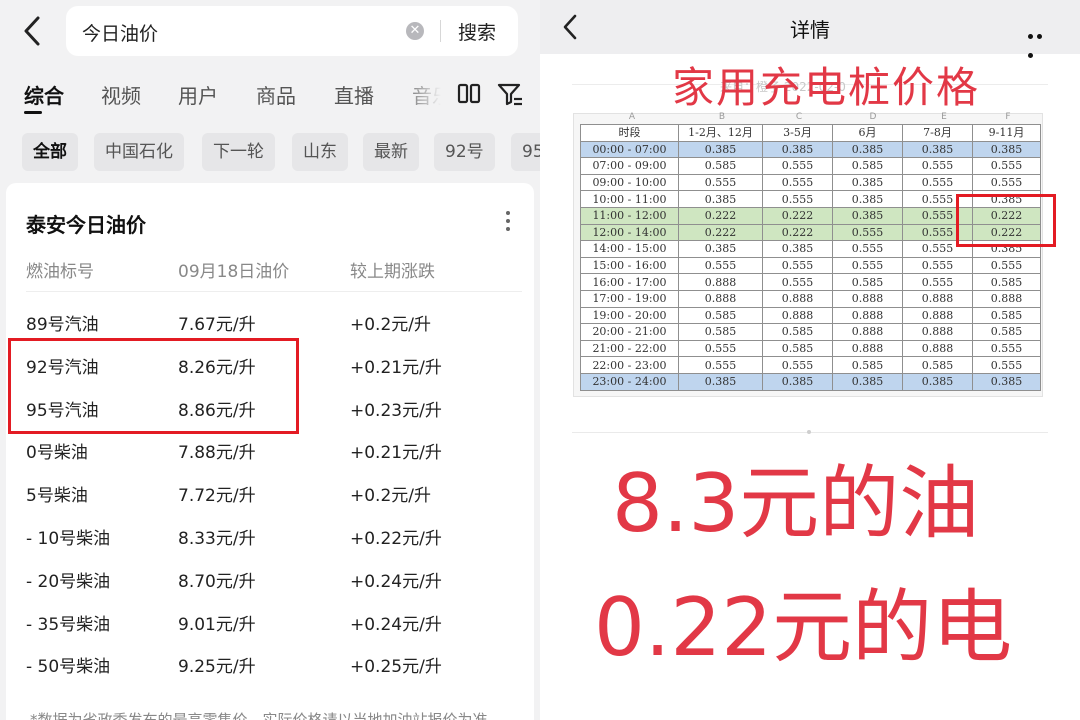  What do you see at coordinates (50, 152) in the screenshot?
I see `chip-all: 全部` at bounding box center [50, 152].